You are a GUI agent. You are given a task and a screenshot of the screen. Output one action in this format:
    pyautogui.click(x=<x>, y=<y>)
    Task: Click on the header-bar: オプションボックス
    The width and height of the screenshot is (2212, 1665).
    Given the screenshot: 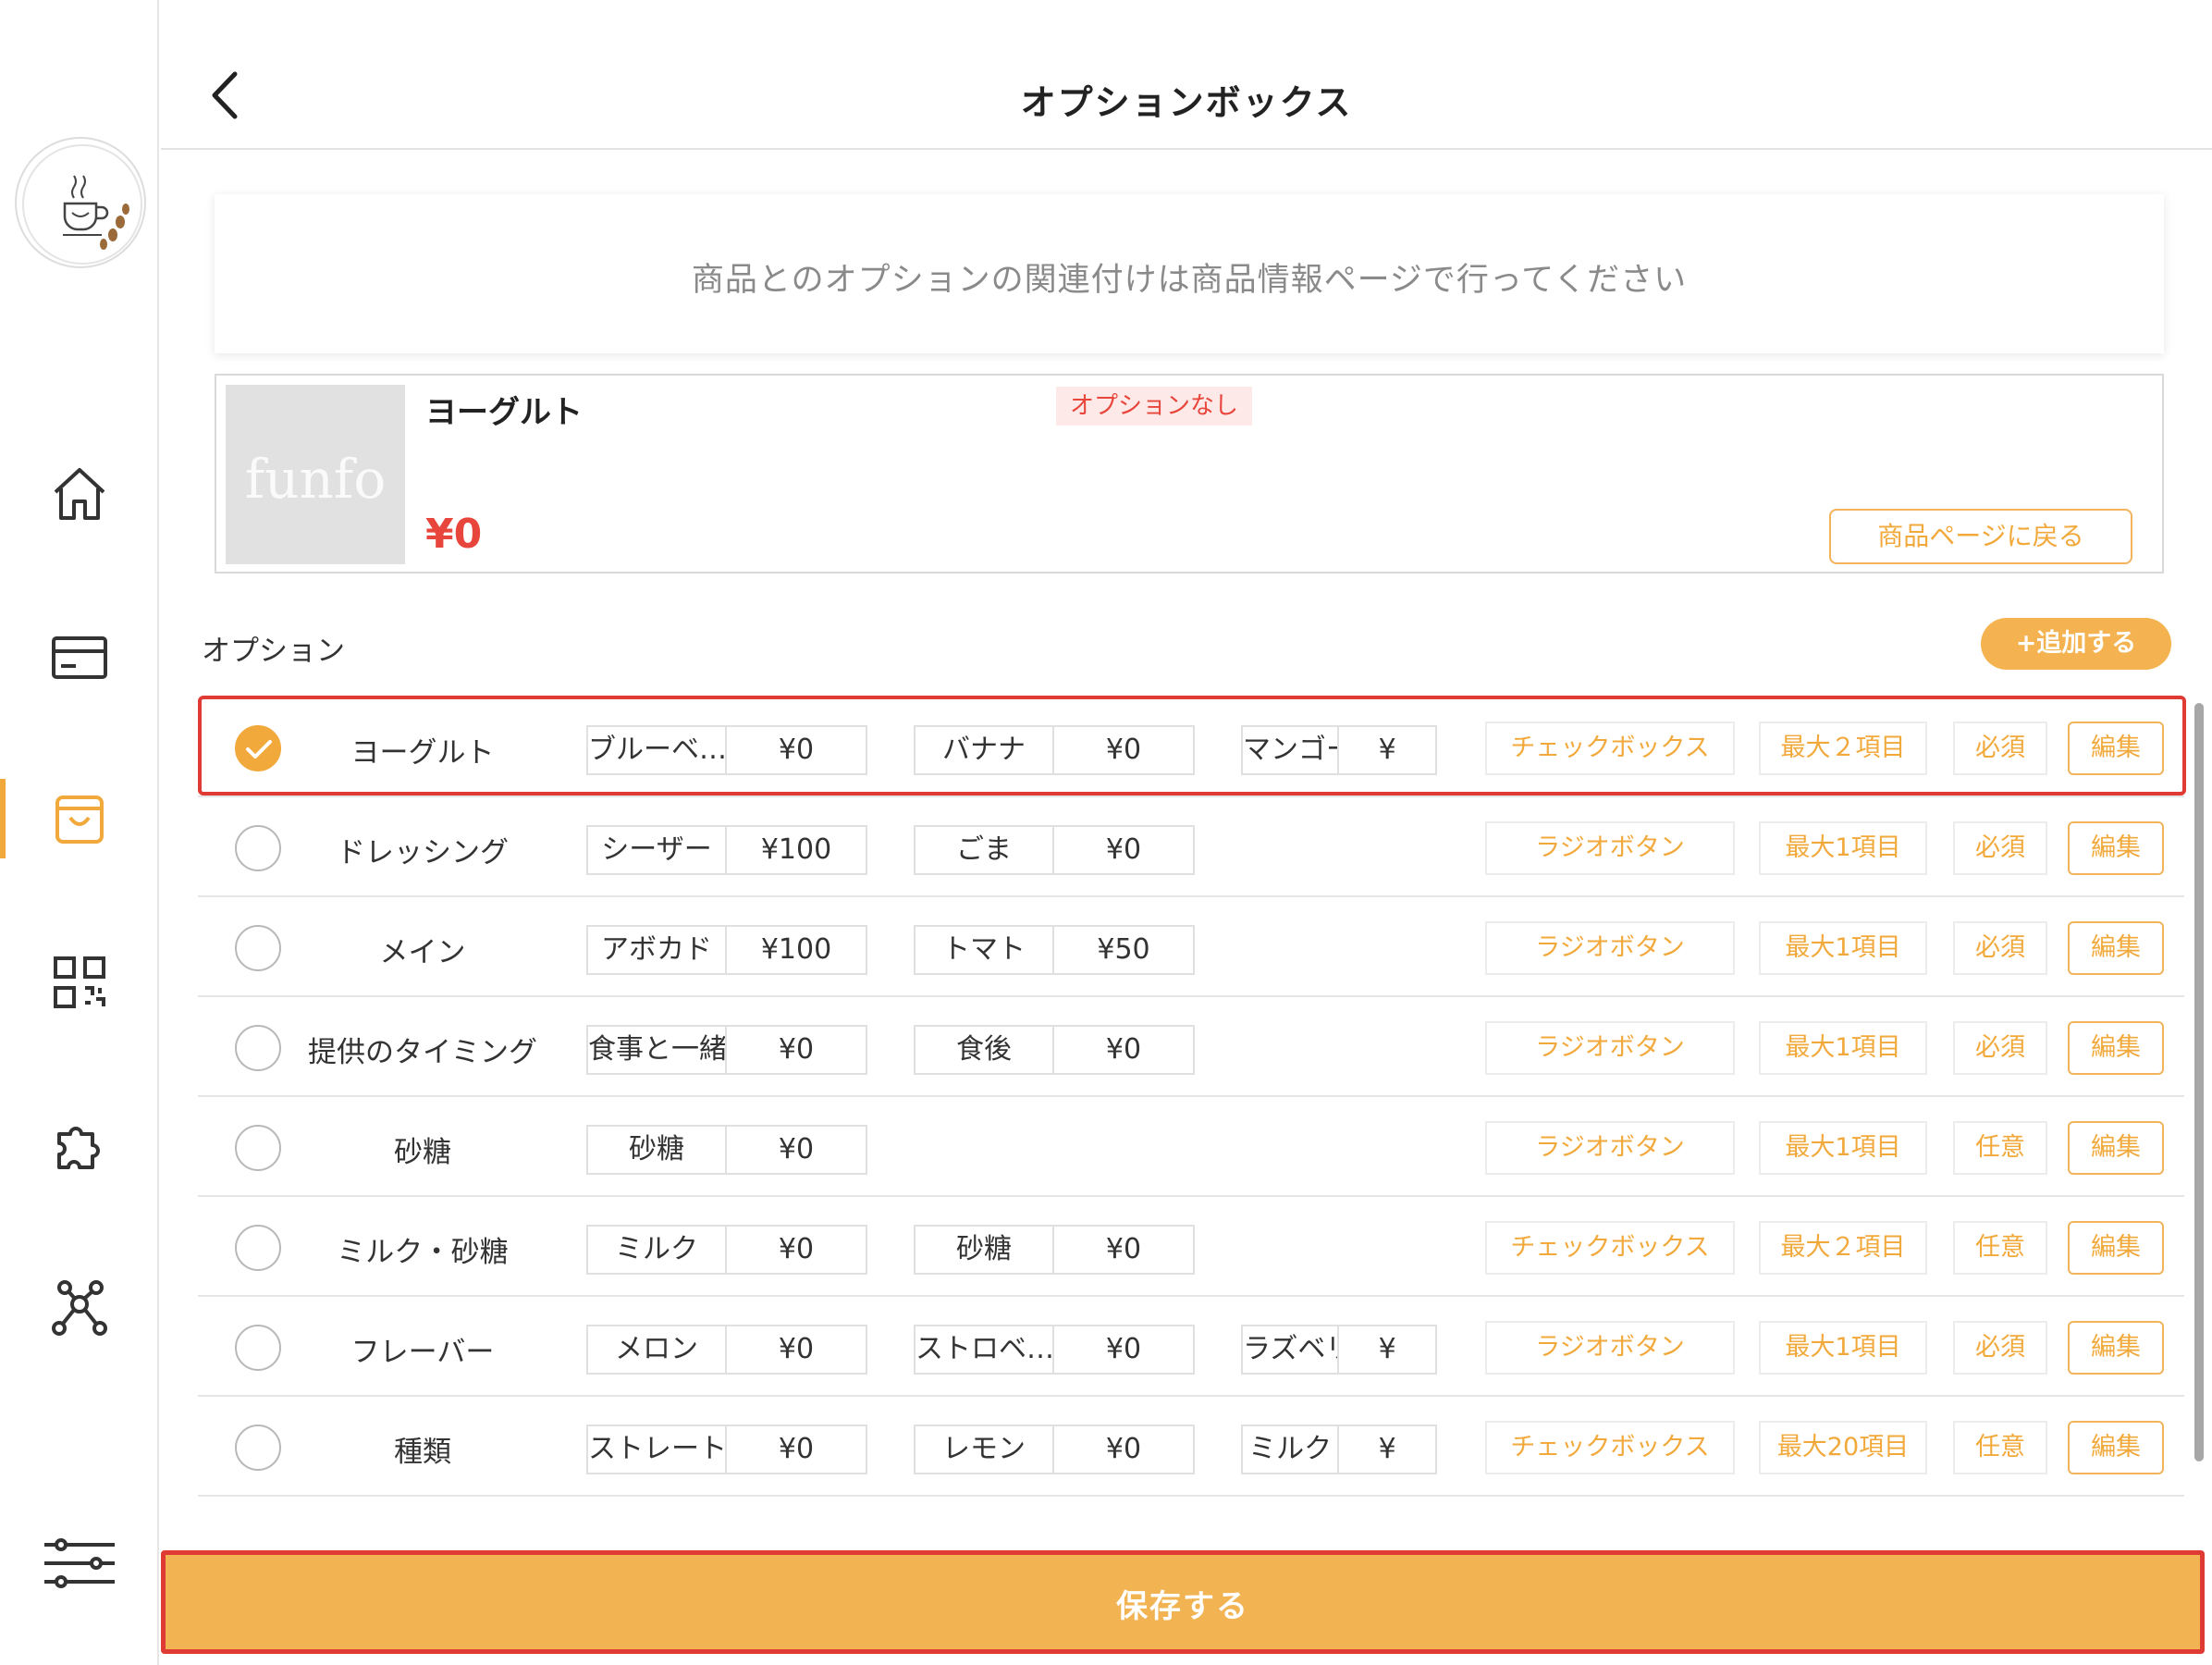 What is the action you would take?
    pyautogui.click(x=1187, y=75)
    